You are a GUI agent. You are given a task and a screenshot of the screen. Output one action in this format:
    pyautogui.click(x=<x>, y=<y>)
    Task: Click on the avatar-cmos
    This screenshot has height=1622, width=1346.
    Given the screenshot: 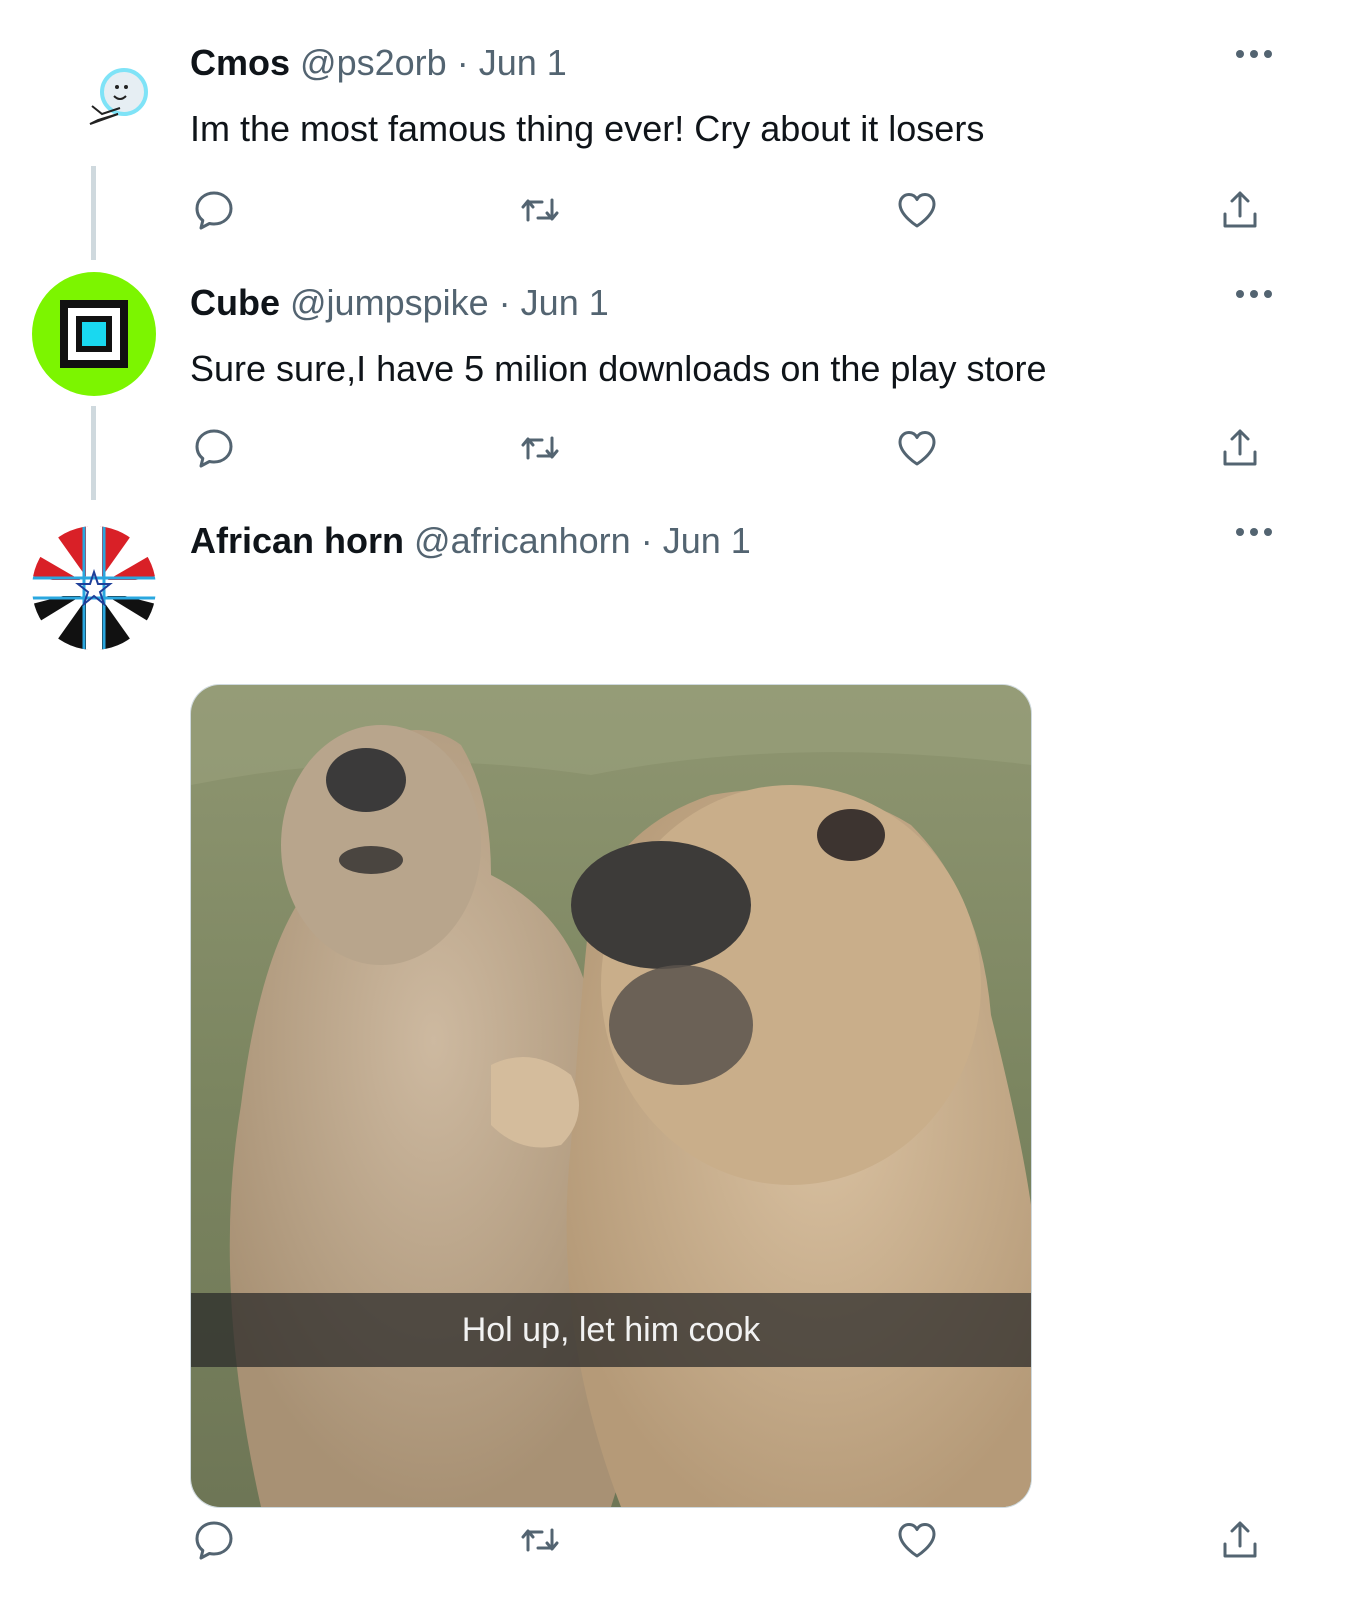 What is the action you would take?
    pyautogui.click(x=94, y=96)
    